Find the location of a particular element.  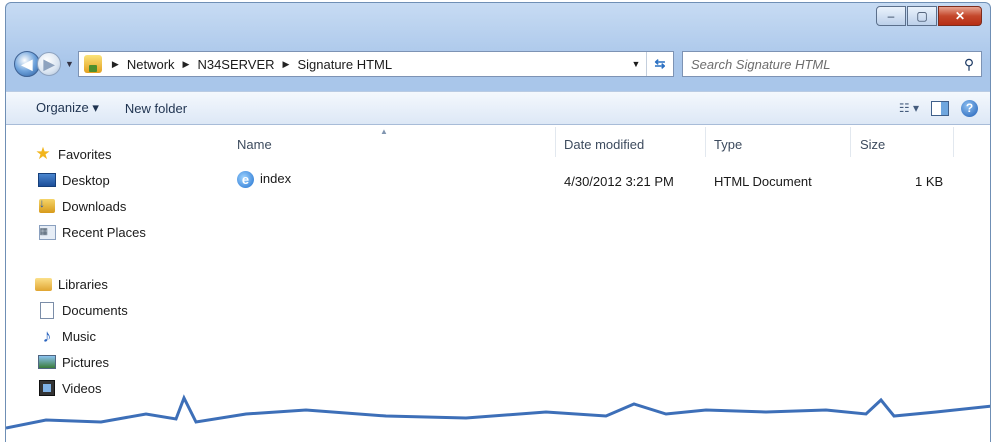

maximize-button: ▢ is located at coordinates (922, 16).